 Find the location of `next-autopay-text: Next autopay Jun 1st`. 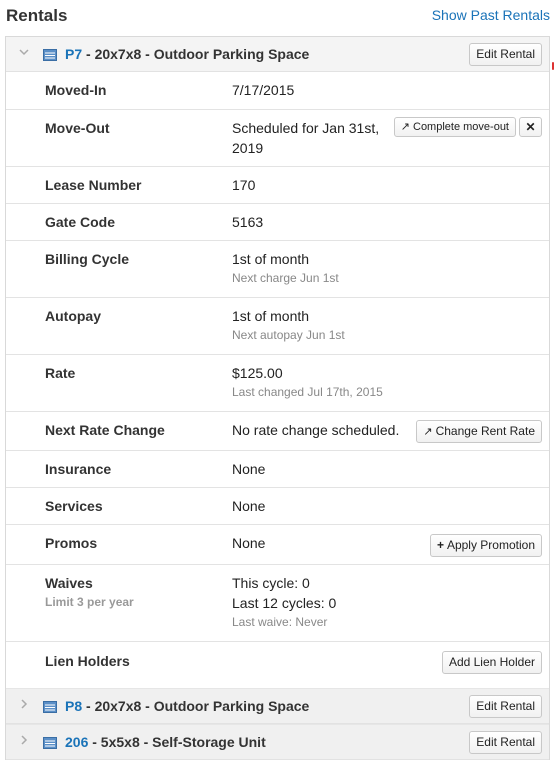

next-autopay-text: Next autopay Jun 1st is located at coordinates (288, 335).